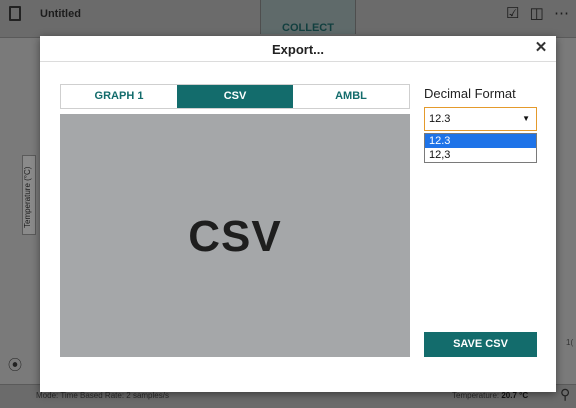 The height and width of the screenshot is (408, 576). What do you see at coordinates (480, 155) in the screenshot?
I see `format-option-comma: 12,3` at bounding box center [480, 155].